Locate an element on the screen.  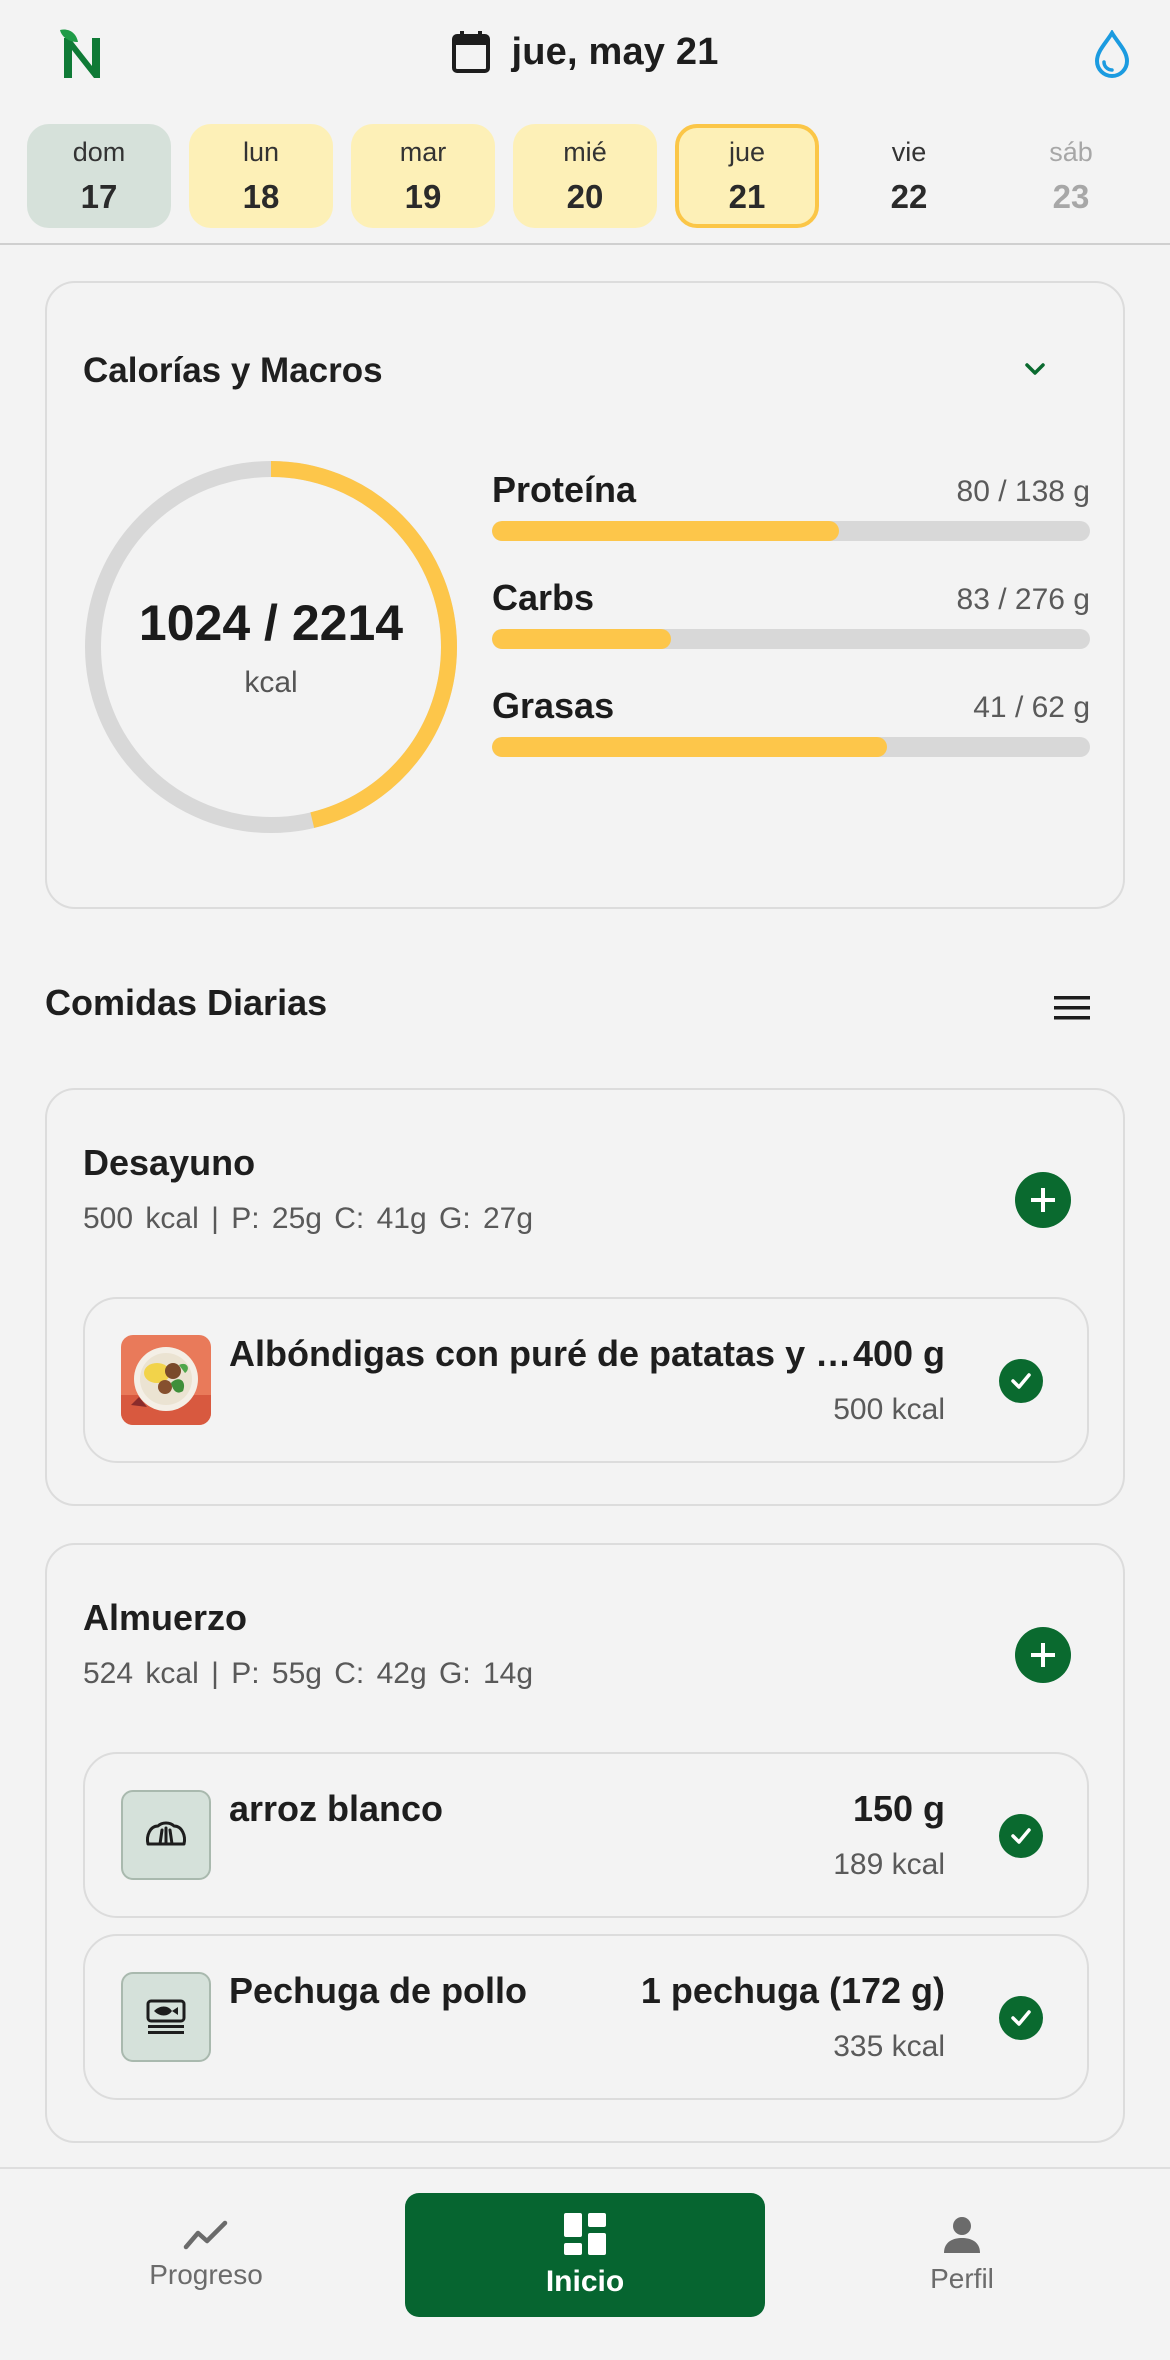
meal-title: Almuerzo is located at coordinates (165, 1617).